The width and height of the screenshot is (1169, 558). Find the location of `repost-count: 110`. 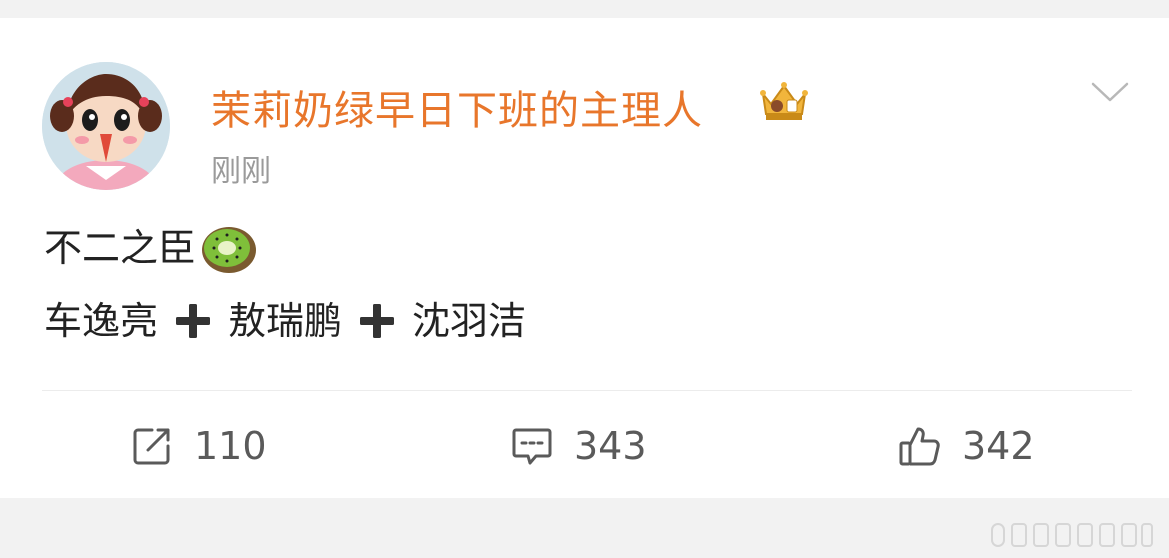

repost-count: 110 is located at coordinates (230, 446).